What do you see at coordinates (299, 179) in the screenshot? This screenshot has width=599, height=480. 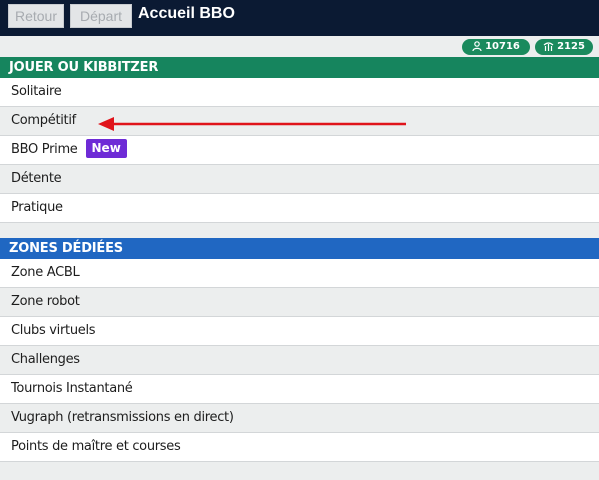 I see `menu-item-detente: Détente` at bounding box center [299, 179].